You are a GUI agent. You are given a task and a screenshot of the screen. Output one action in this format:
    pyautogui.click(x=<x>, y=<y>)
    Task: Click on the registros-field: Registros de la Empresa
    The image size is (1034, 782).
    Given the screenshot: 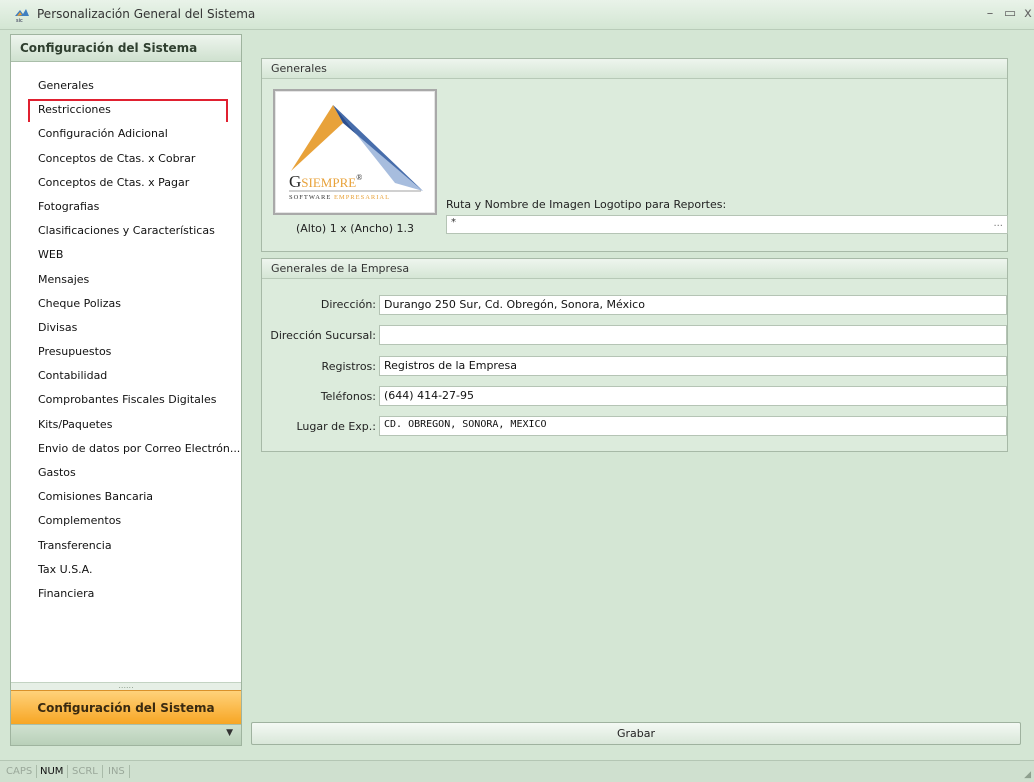 What is the action you would take?
    pyautogui.click(x=693, y=366)
    